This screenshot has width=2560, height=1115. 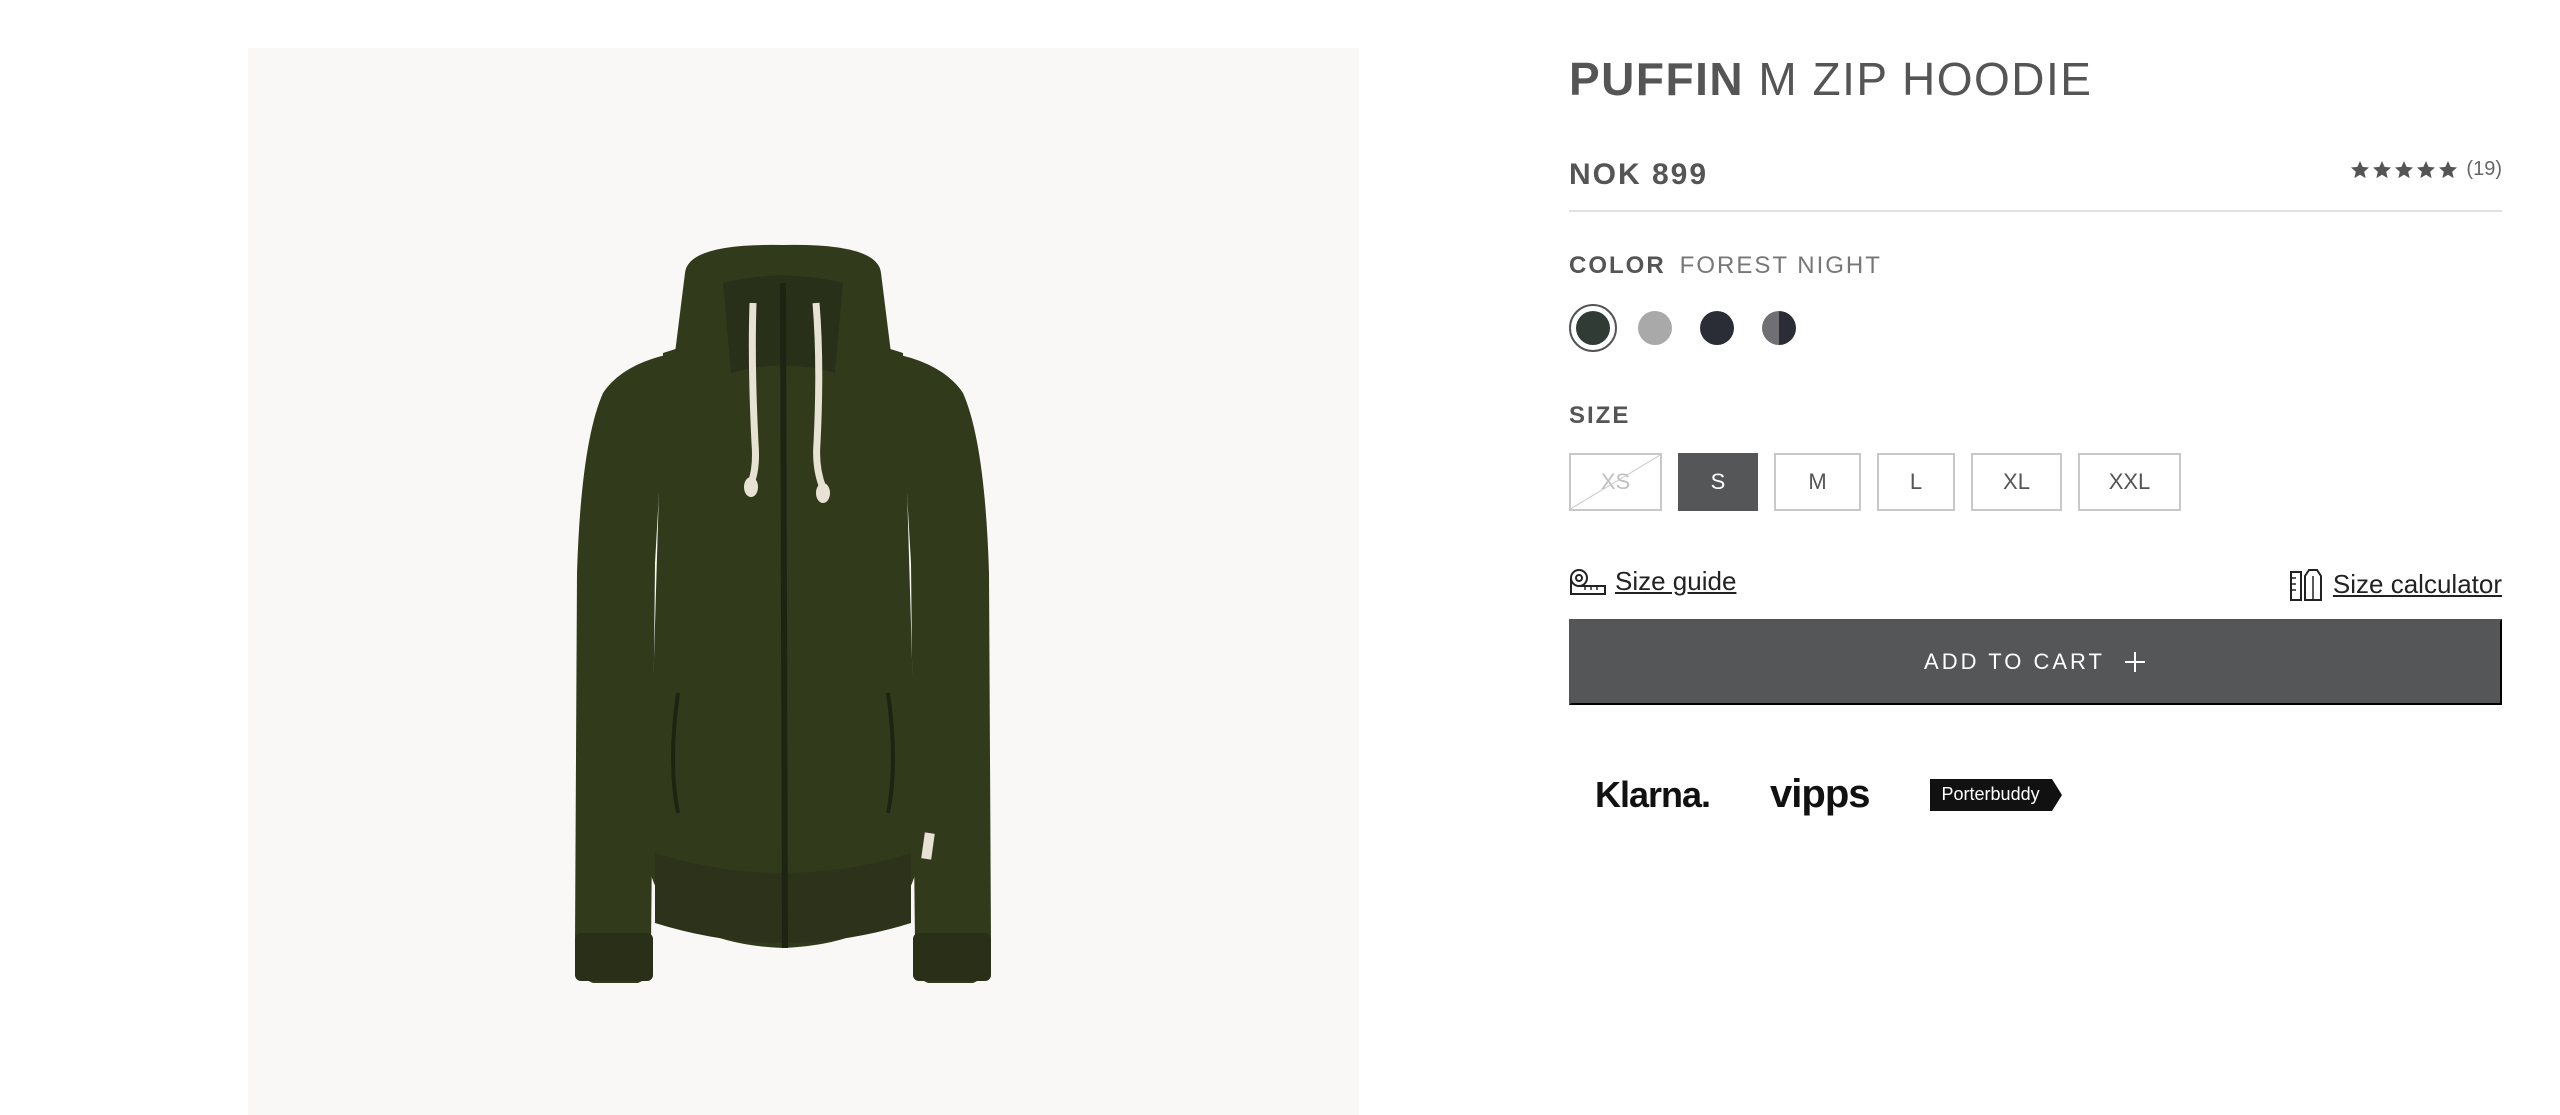 What do you see at coordinates (1600, 415) in the screenshot?
I see `size-label: SIZE` at bounding box center [1600, 415].